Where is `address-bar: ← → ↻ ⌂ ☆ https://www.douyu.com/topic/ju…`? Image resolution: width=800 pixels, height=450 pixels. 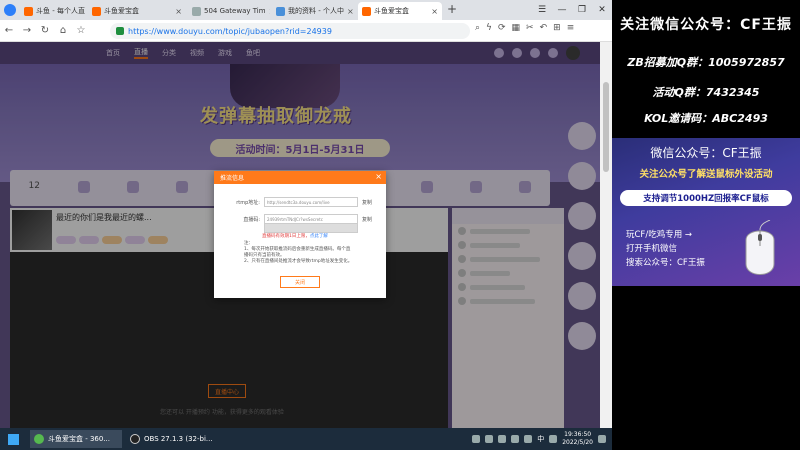
address-bar: ← → ↻ ⌂ ☆ https://www.douyu.com/topic/ju… is located at coordinates (306, 31).